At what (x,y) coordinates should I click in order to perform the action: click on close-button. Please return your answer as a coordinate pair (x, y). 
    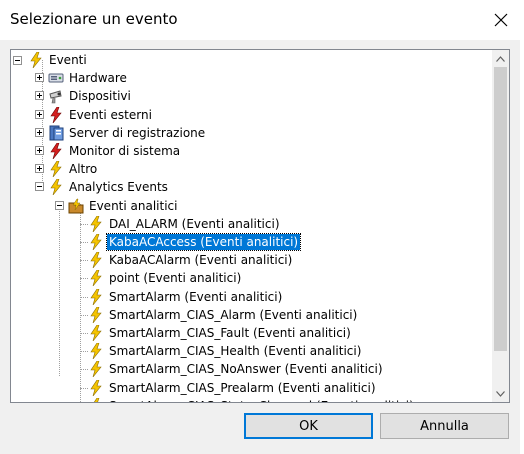
    Looking at the image, I should click on (501, 20).